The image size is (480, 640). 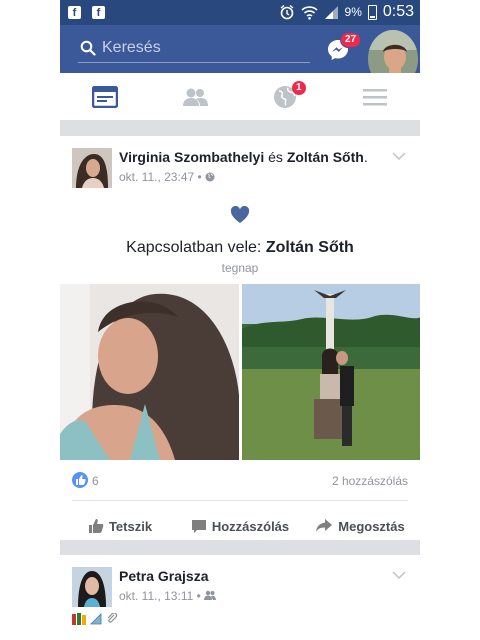 I want to click on like-label: Tetszik, so click(x=130, y=526).